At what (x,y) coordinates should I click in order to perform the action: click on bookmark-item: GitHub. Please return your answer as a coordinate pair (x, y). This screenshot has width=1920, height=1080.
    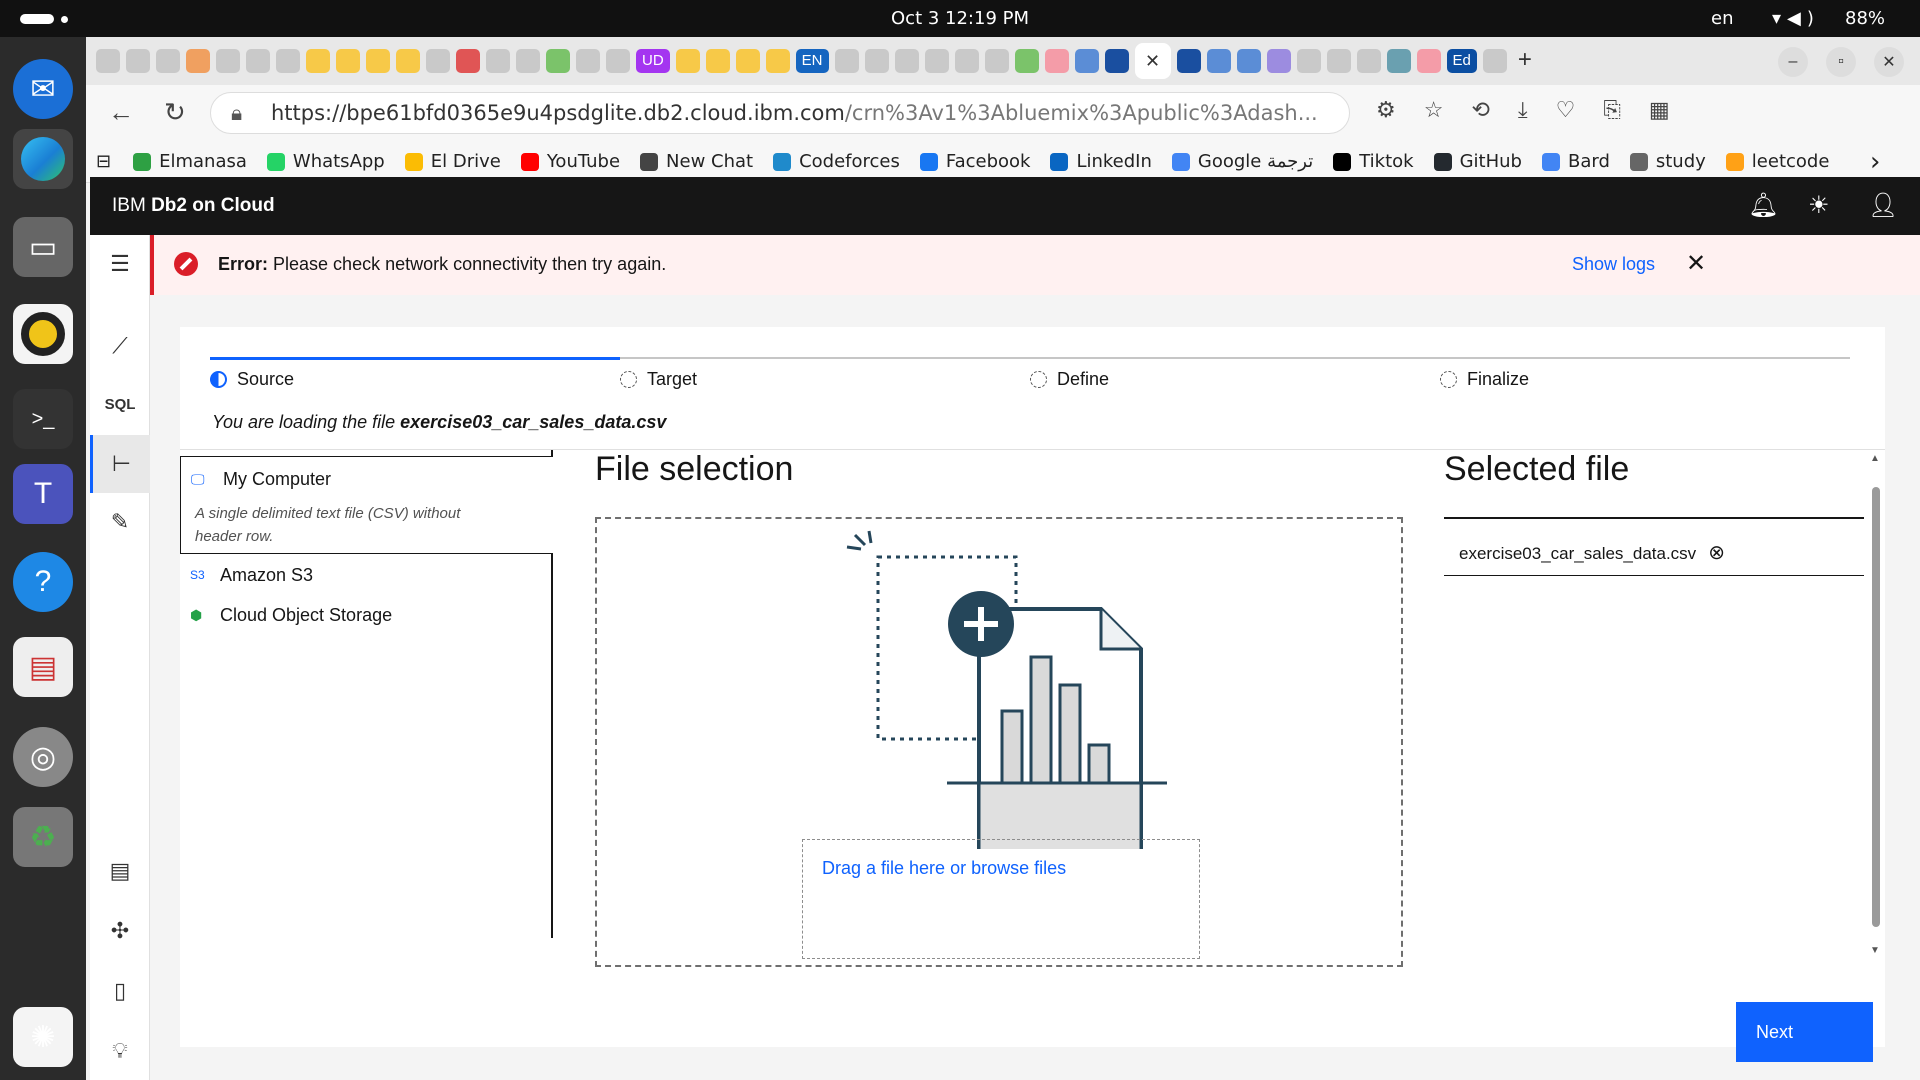
    Looking at the image, I should click on (1477, 161).